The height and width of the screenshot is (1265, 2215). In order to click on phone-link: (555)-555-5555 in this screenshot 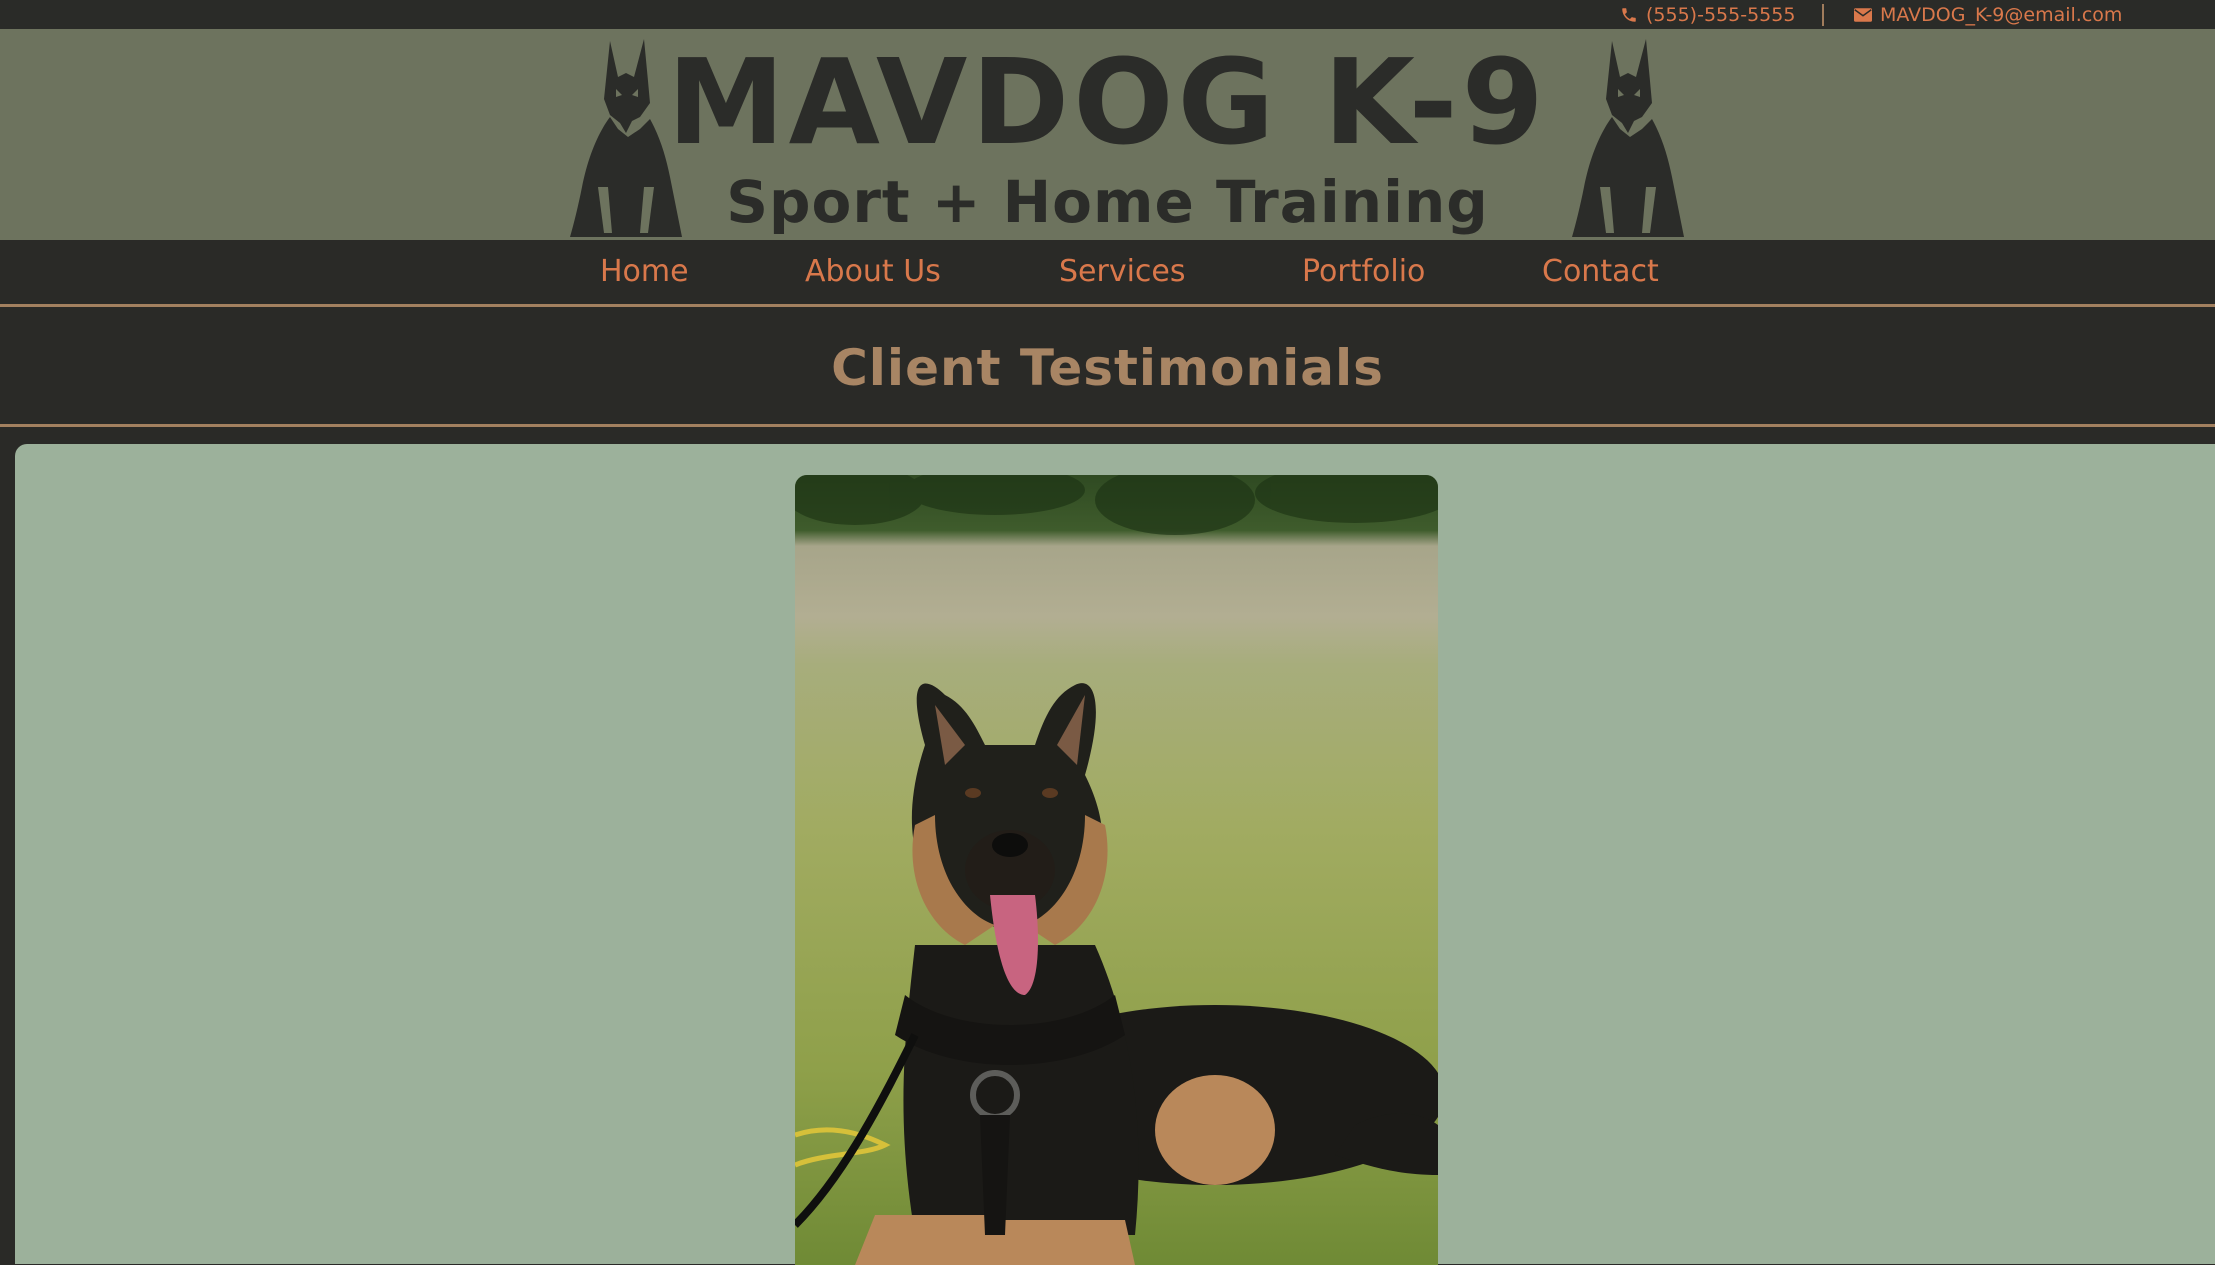, I will do `click(1707, 15)`.